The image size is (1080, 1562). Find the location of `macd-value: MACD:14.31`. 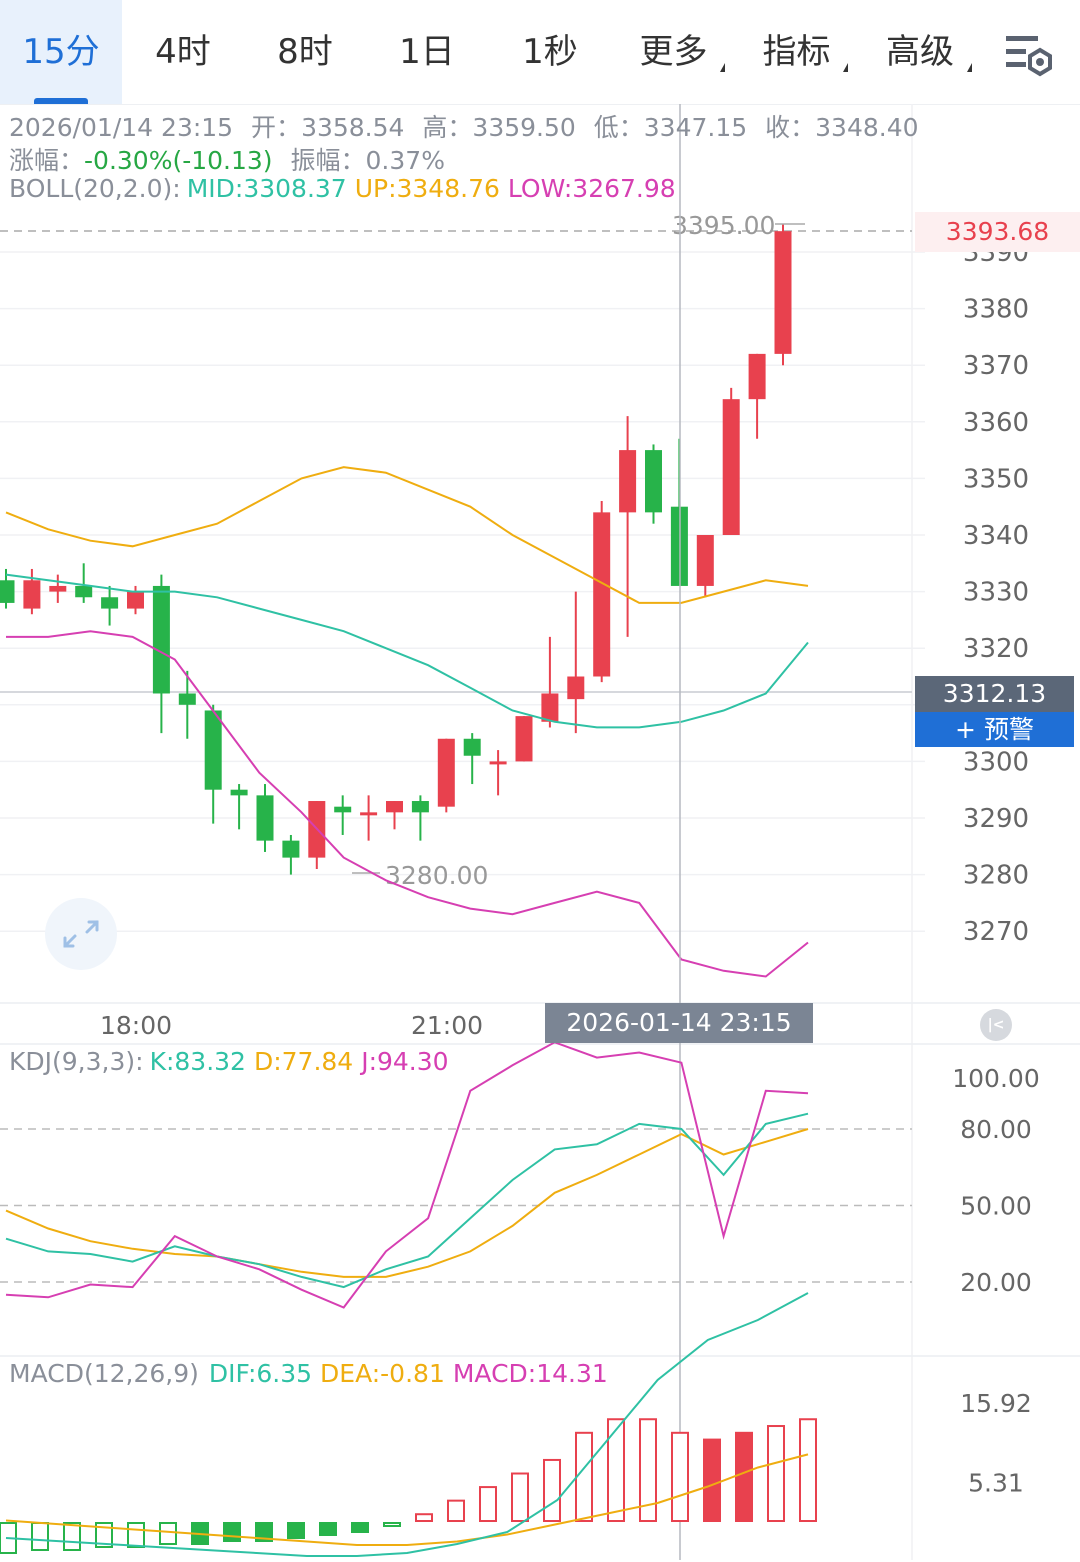

macd-value: MACD:14.31 is located at coordinates (530, 1373).